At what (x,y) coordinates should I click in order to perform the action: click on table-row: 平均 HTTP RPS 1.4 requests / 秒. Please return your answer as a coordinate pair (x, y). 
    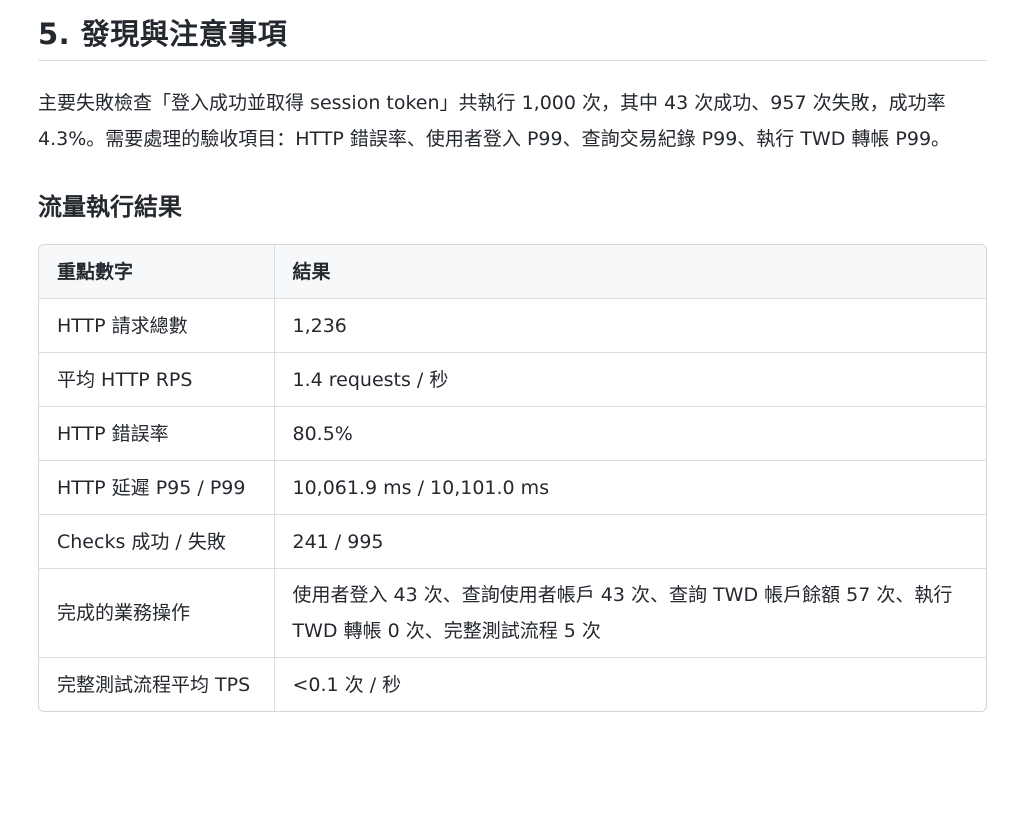
    Looking at the image, I should click on (512, 379).